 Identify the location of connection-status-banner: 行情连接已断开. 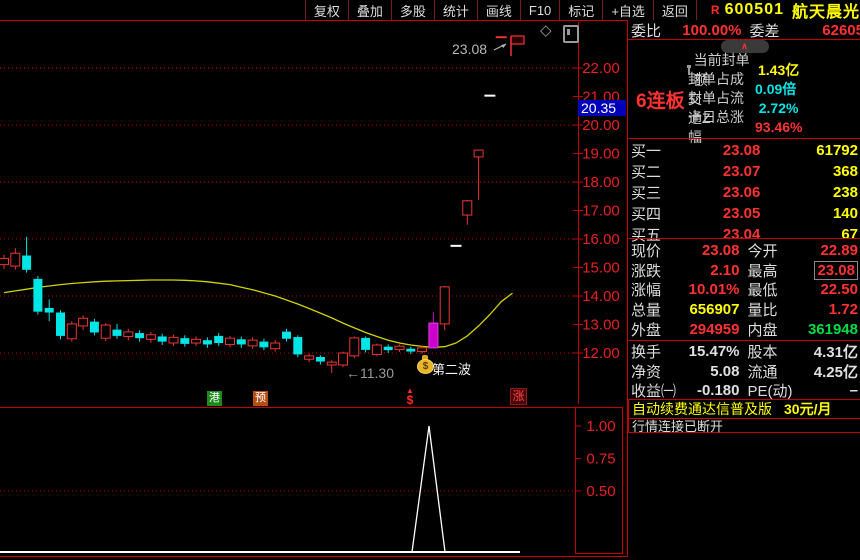
(744, 426).